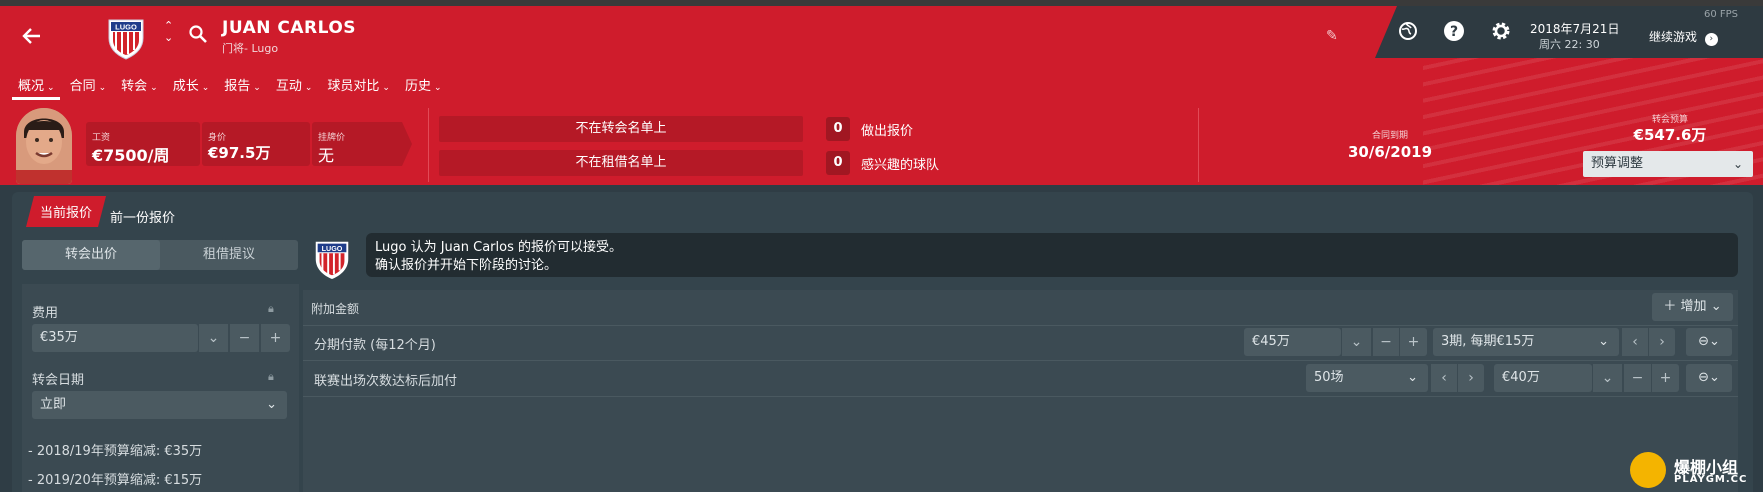 The height and width of the screenshot is (492, 1763). Describe the element at coordinates (900, 163) in the screenshot. I see `interested-label: 感兴趣的球队` at that location.